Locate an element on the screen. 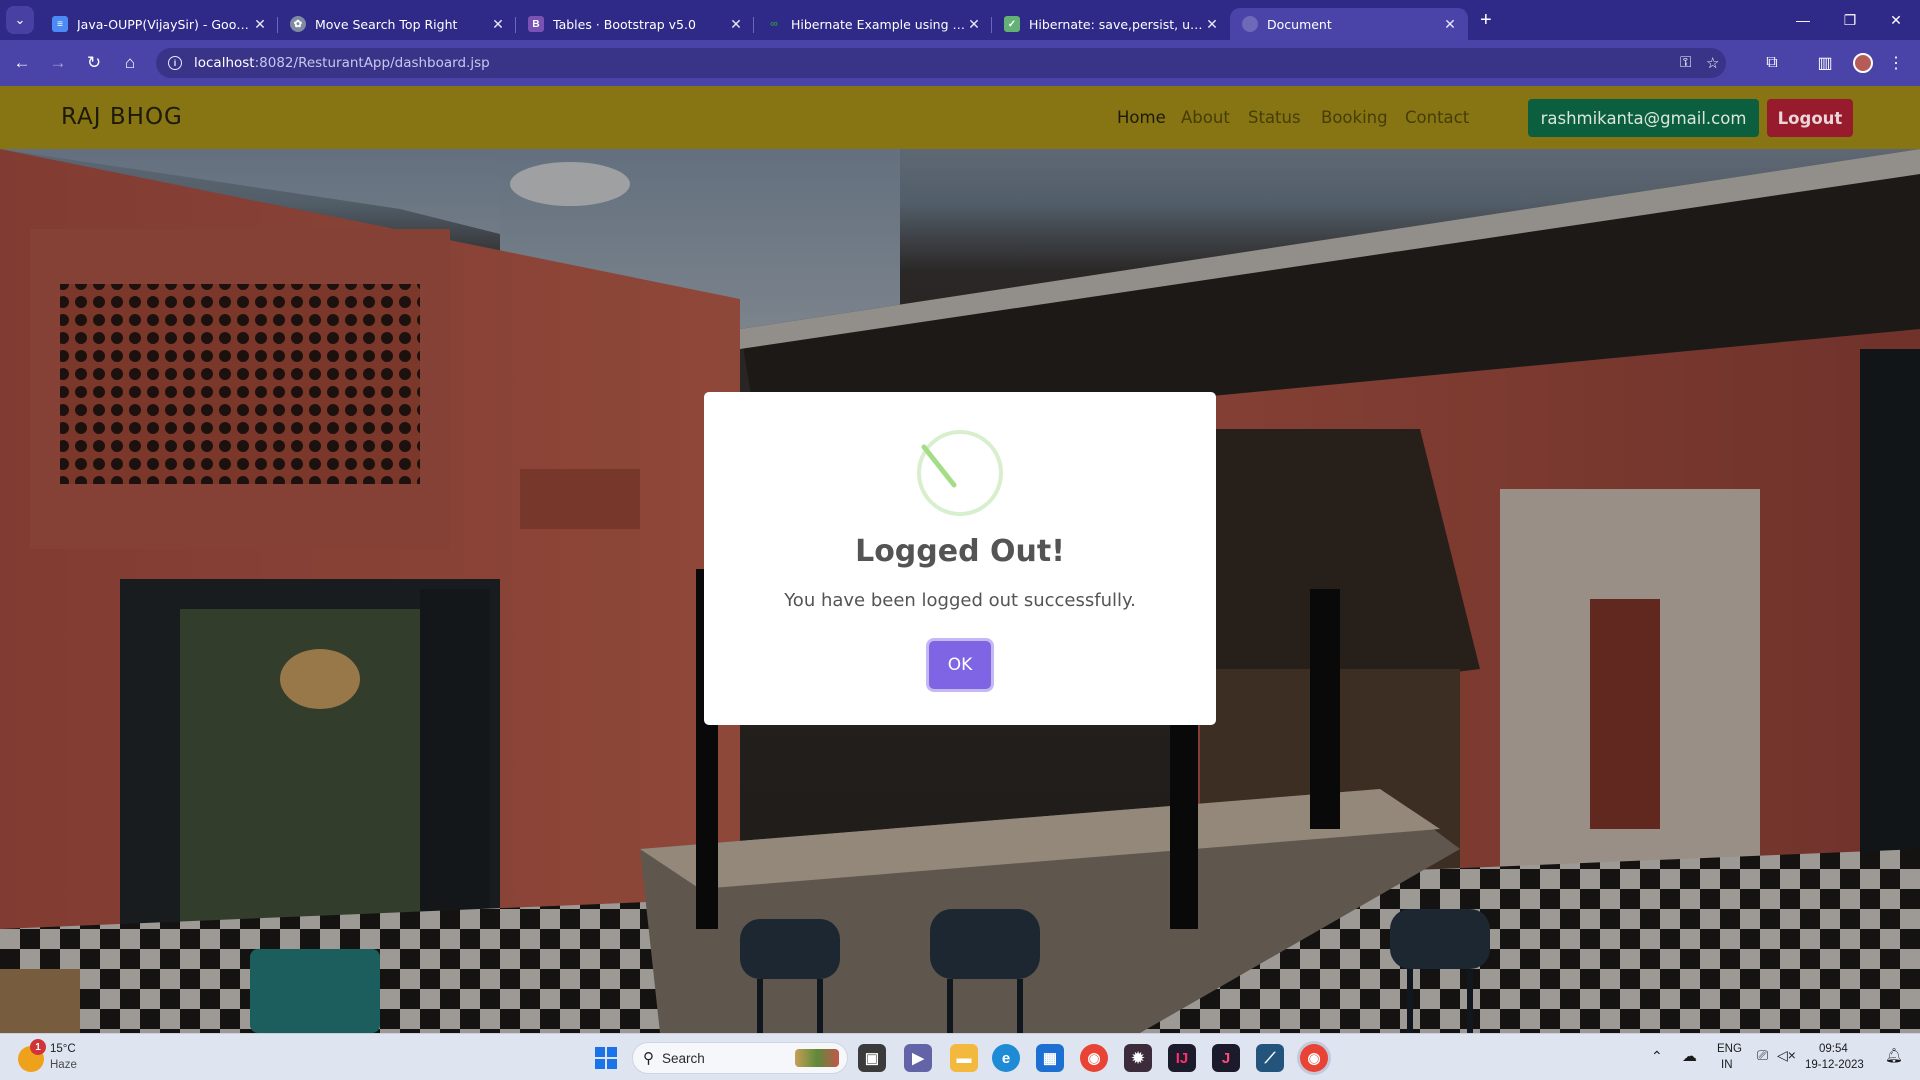 This screenshot has height=1080, width=1920. speaker-muted-icon: ◁× is located at coordinates (1786, 1055).